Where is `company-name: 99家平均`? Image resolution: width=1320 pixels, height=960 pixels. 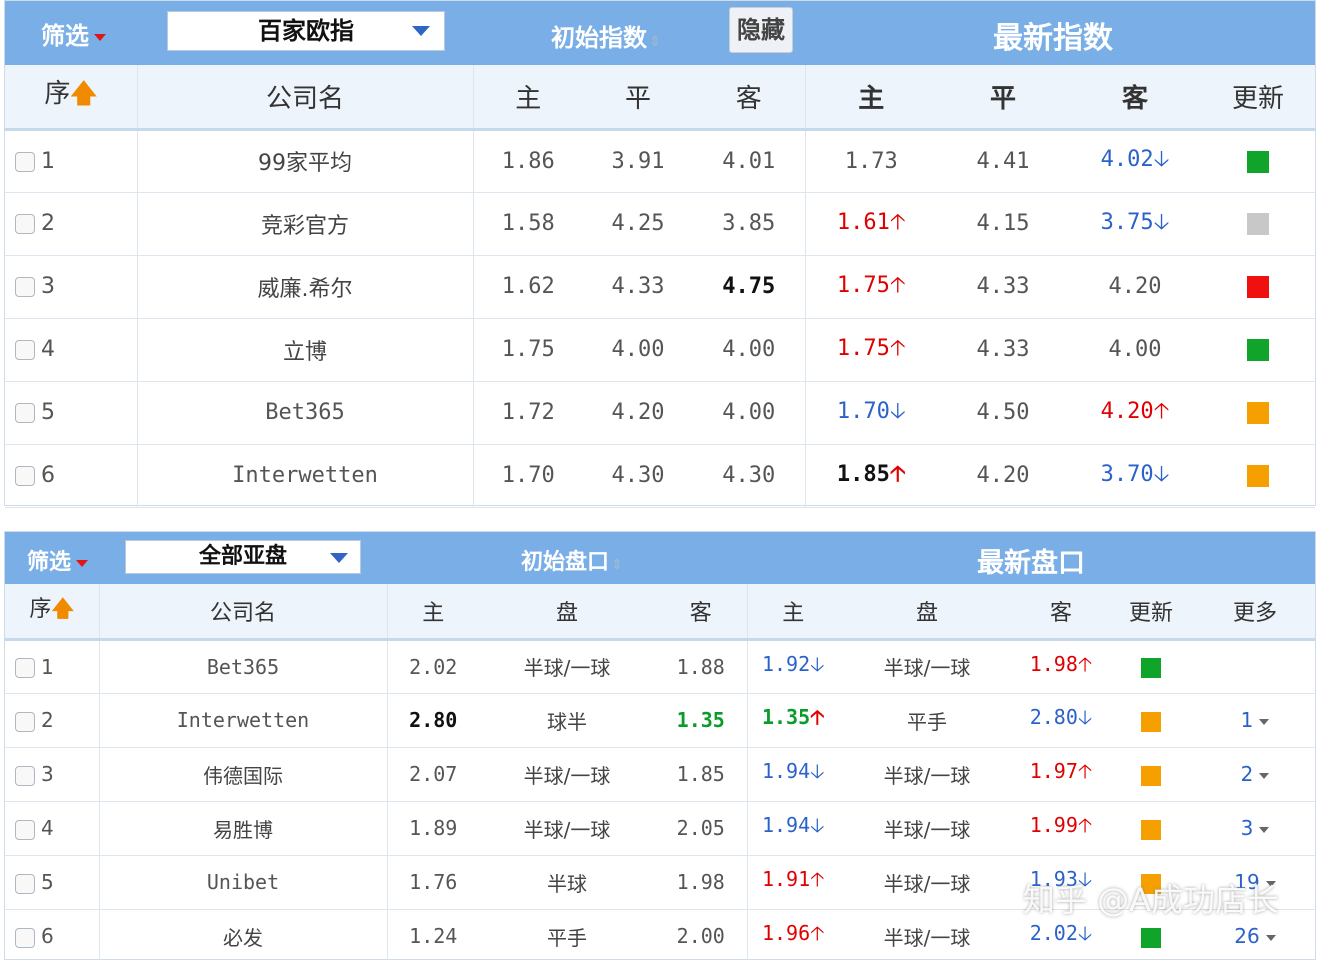
company-name: 99家平均 is located at coordinates (304, 161).